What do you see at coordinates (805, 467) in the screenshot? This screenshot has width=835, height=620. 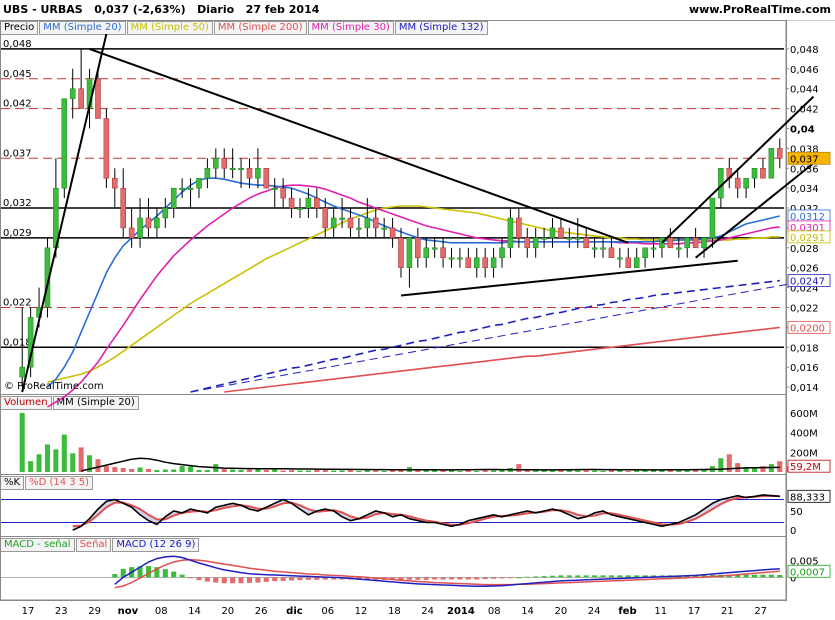 I see `volume-tag-label: 59,2M` at bounding box center [805, 467].